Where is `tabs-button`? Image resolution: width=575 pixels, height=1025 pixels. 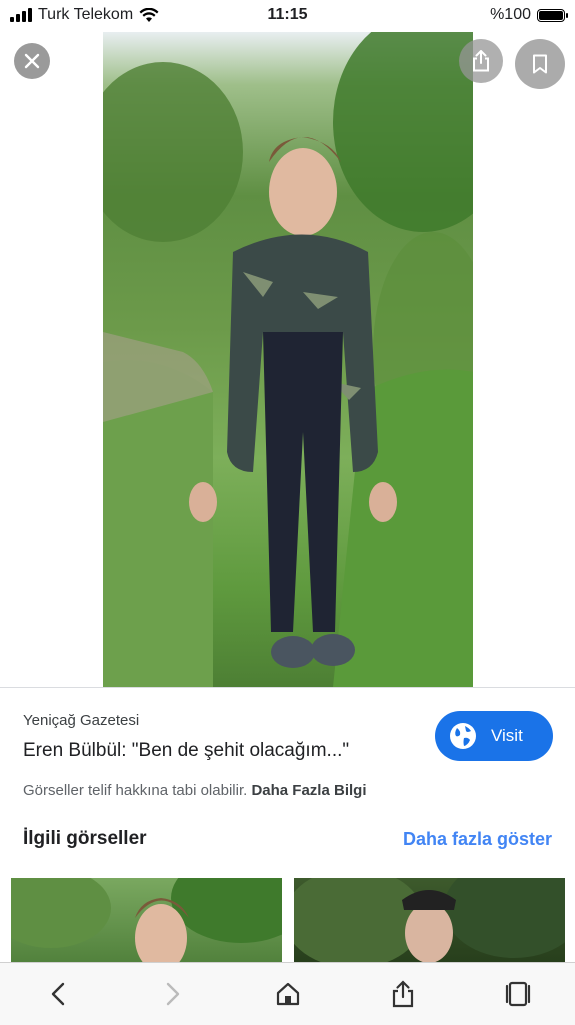
tabs-button is located at coordinates (518, 994).